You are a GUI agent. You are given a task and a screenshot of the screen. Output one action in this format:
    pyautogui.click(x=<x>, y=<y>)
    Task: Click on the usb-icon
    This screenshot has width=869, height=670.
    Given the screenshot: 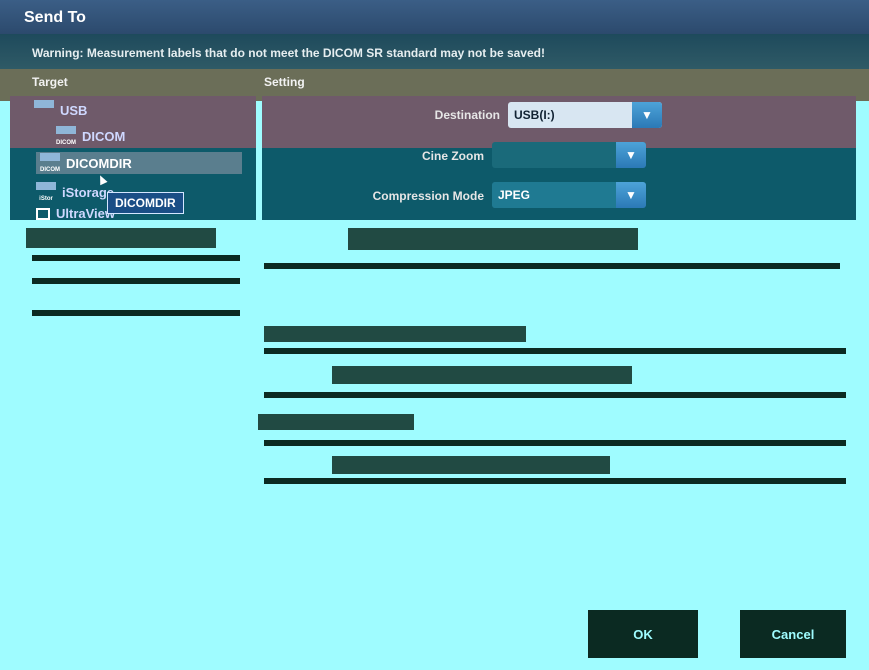 What is the action you would take?
    pyautogui.click(x=44, y=110)
    